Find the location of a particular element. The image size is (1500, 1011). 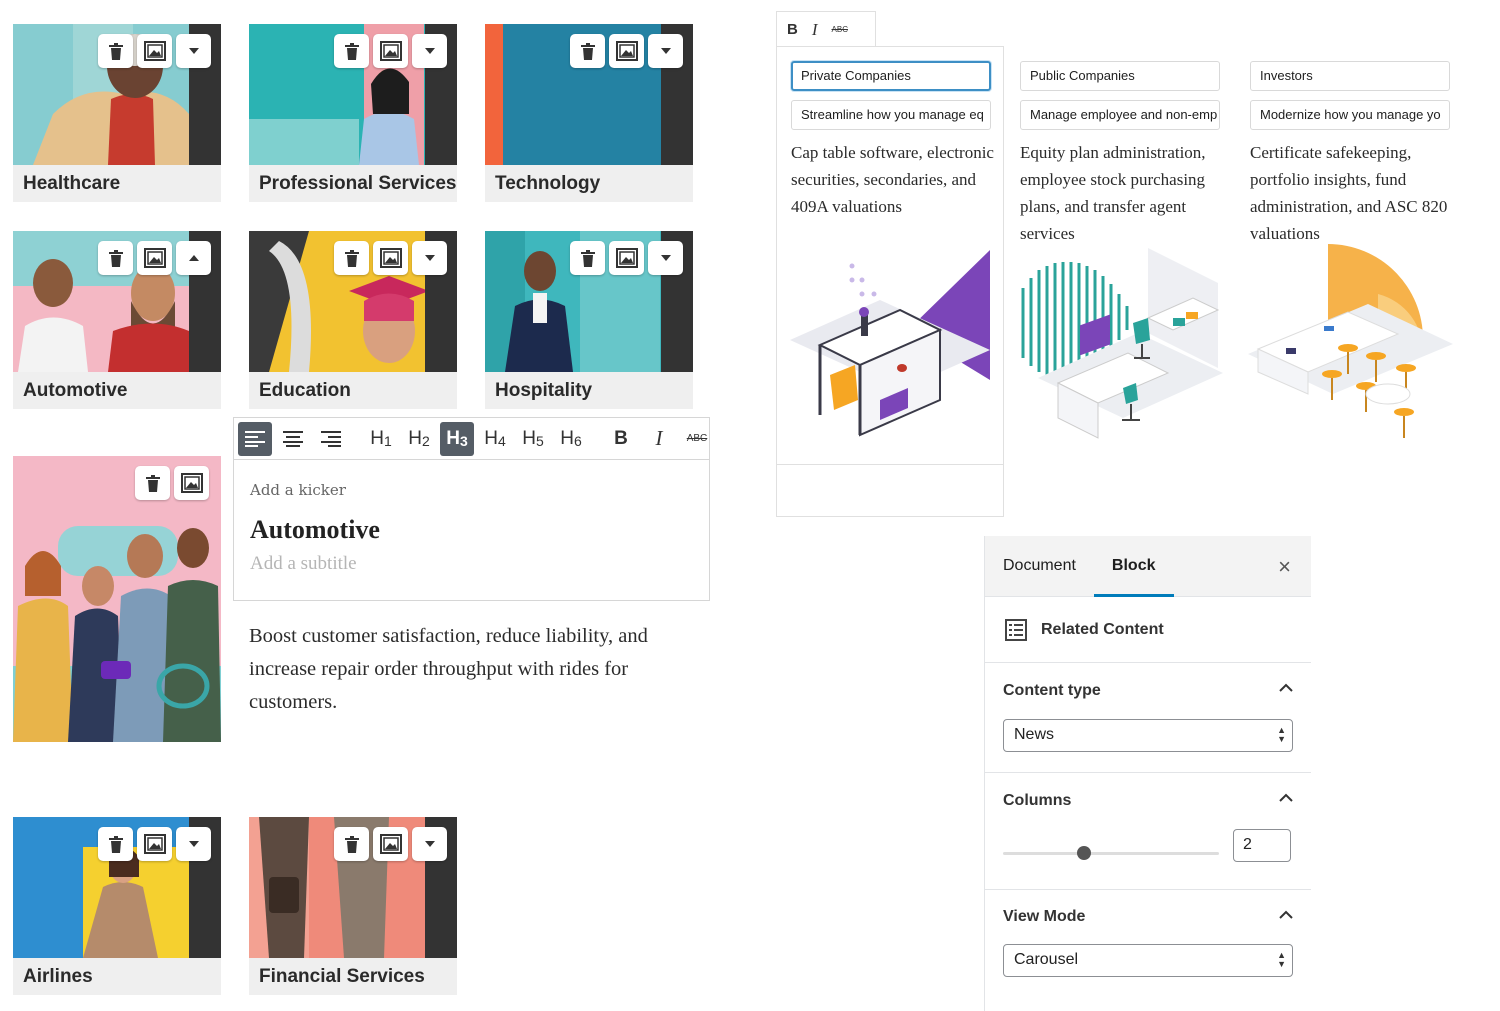

heading-1-button: H1 is located at coordinates (381, 439).